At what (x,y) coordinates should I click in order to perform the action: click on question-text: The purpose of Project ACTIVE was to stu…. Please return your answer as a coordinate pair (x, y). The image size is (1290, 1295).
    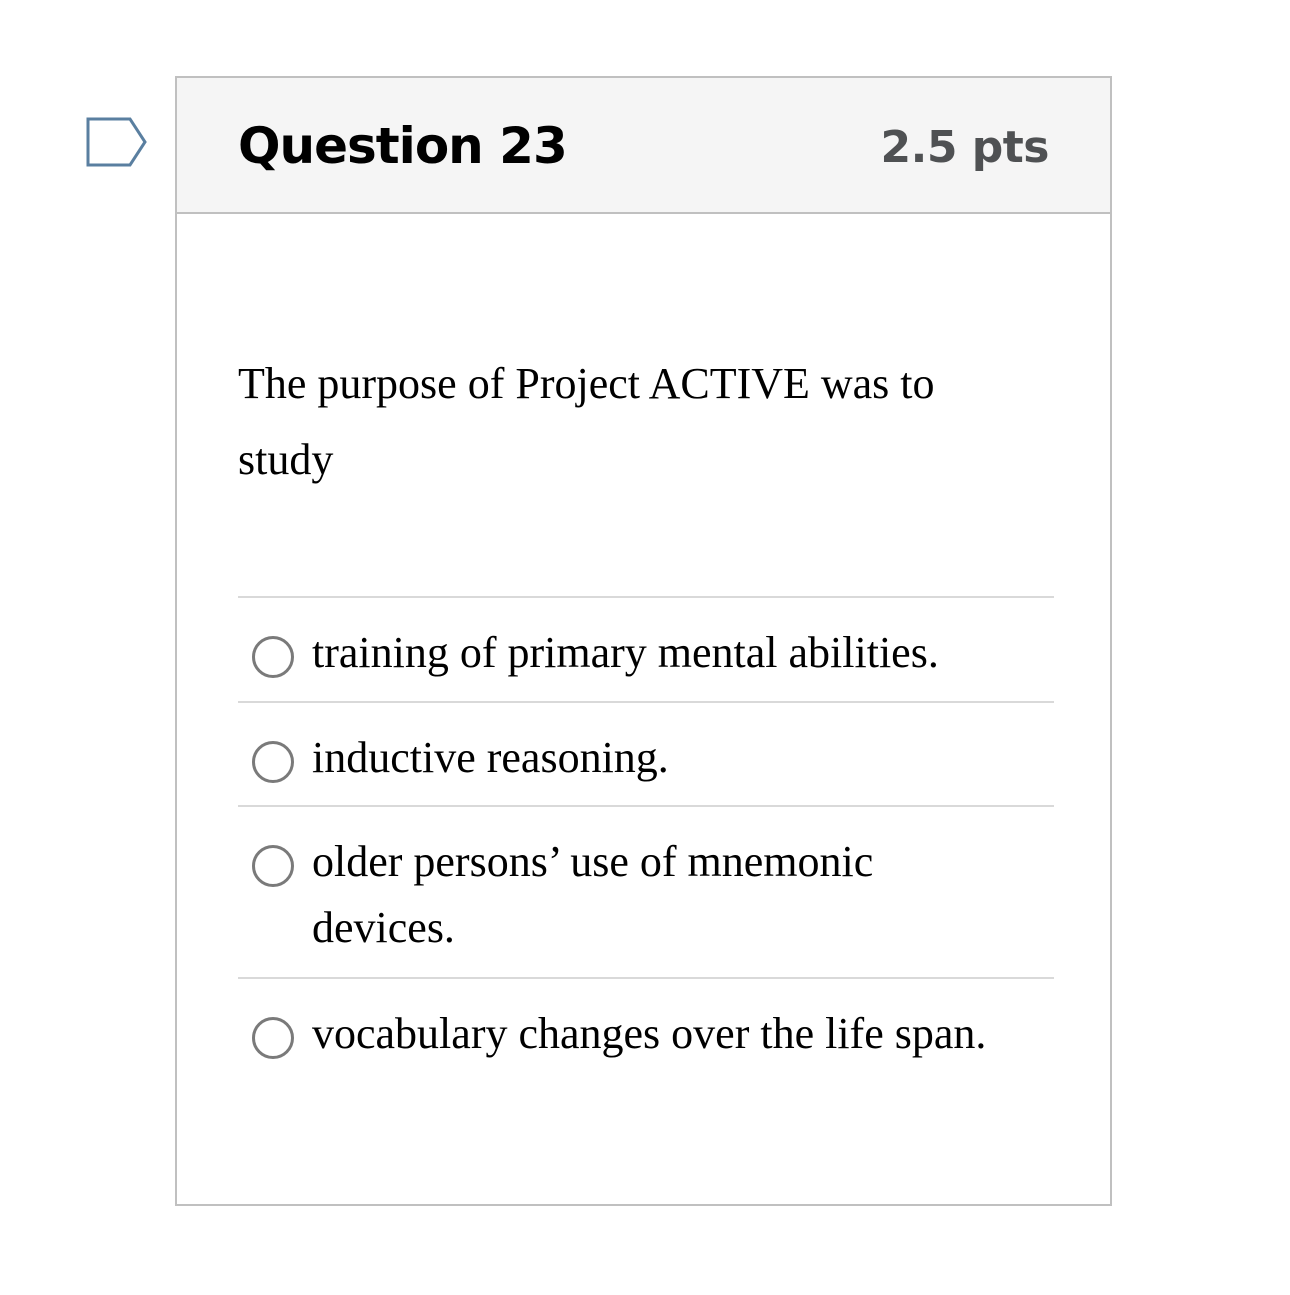
    Looking at the image, I should click on (586, 421).